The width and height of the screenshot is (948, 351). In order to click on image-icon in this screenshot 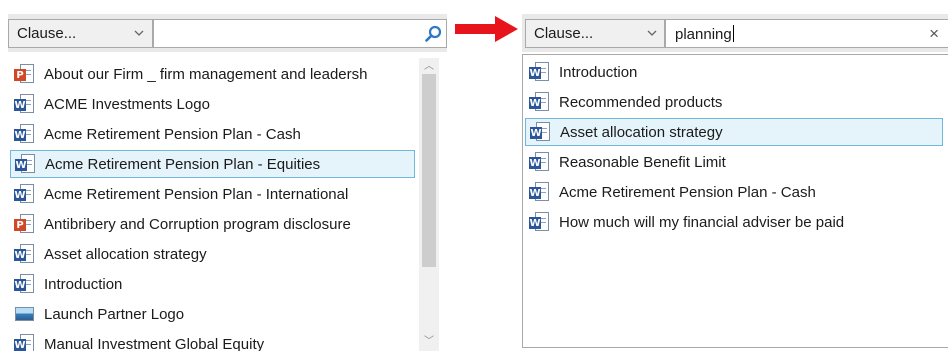, I will do `click(25, 314)`.